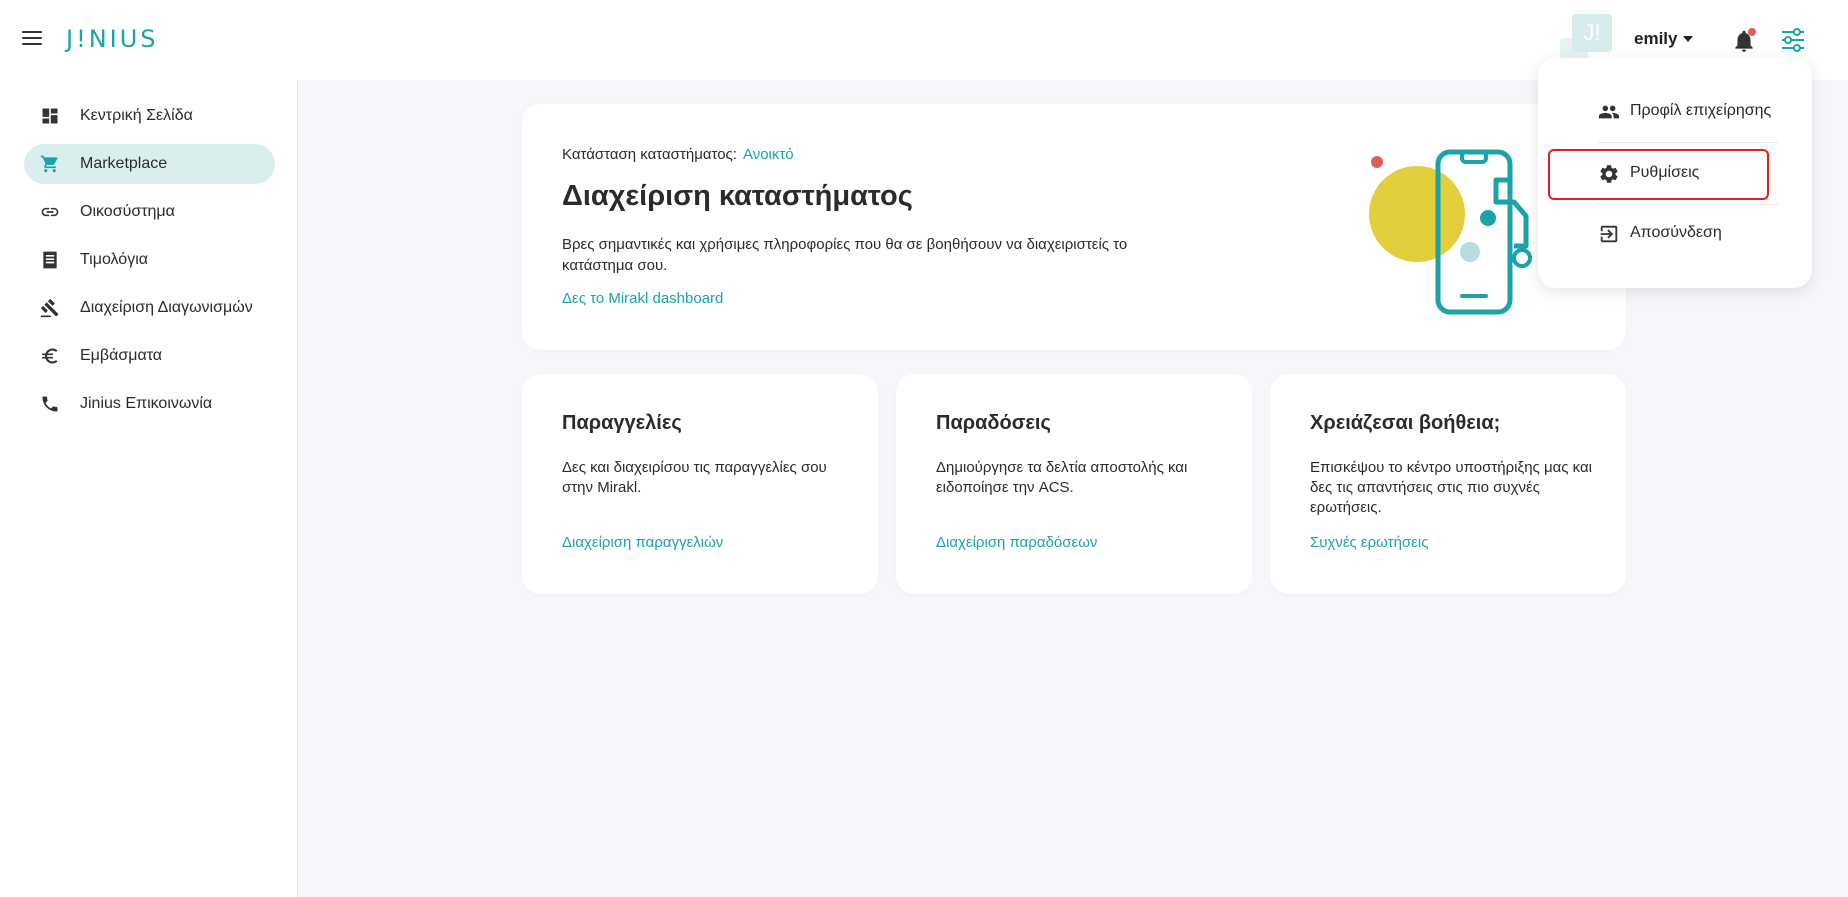  I want to click on sidebar-item-label: Jinius Επικοινωνία, so click(146, 403).